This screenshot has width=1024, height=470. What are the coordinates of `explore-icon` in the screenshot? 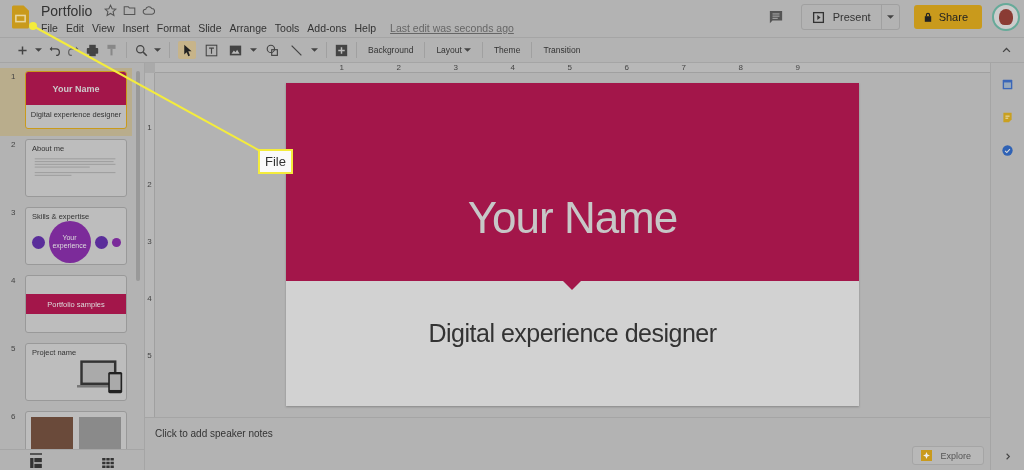 It's located at (927, 455).